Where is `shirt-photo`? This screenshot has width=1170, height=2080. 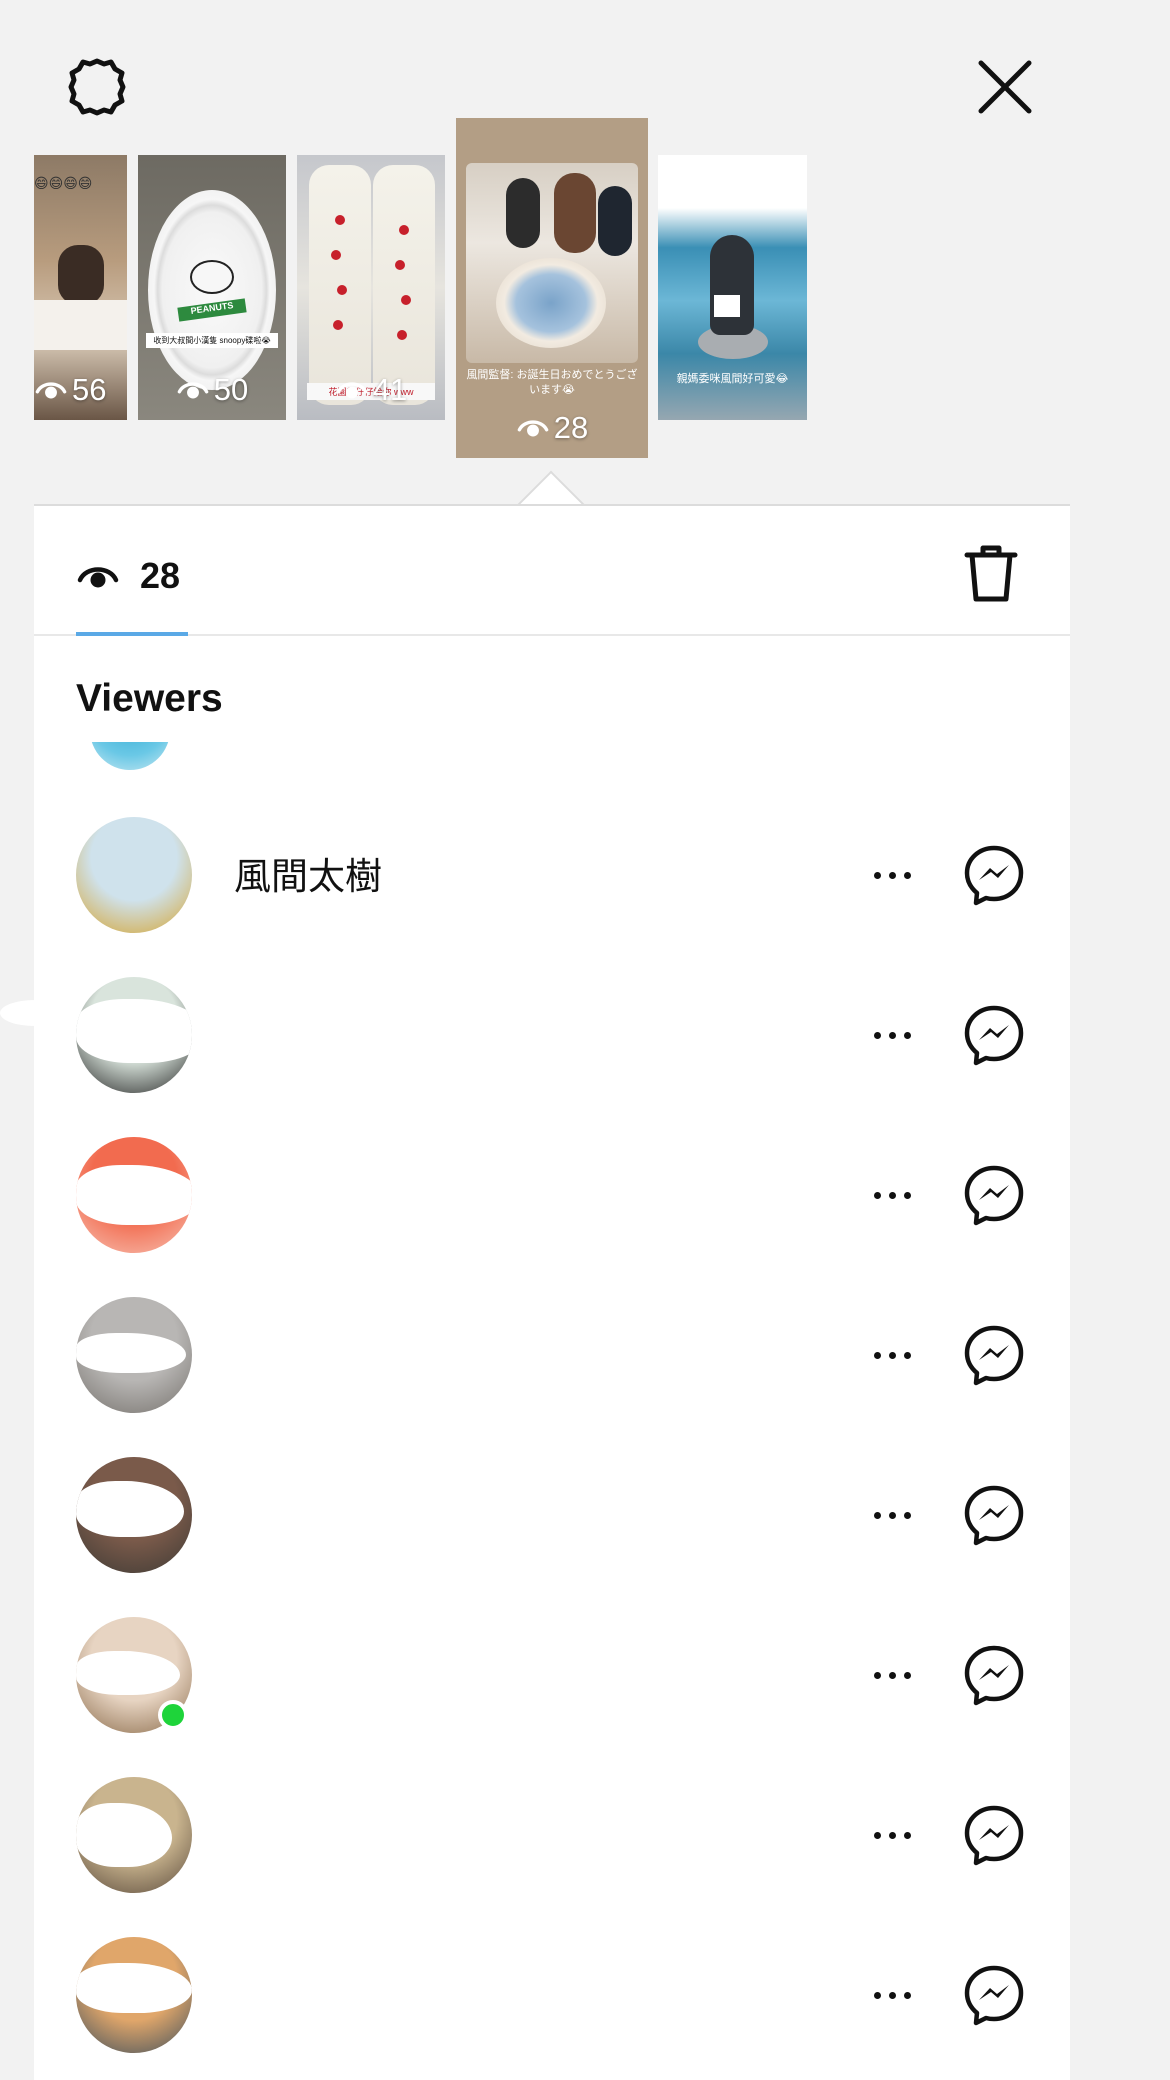 shirt-photo is located at coordinates (80, 325).